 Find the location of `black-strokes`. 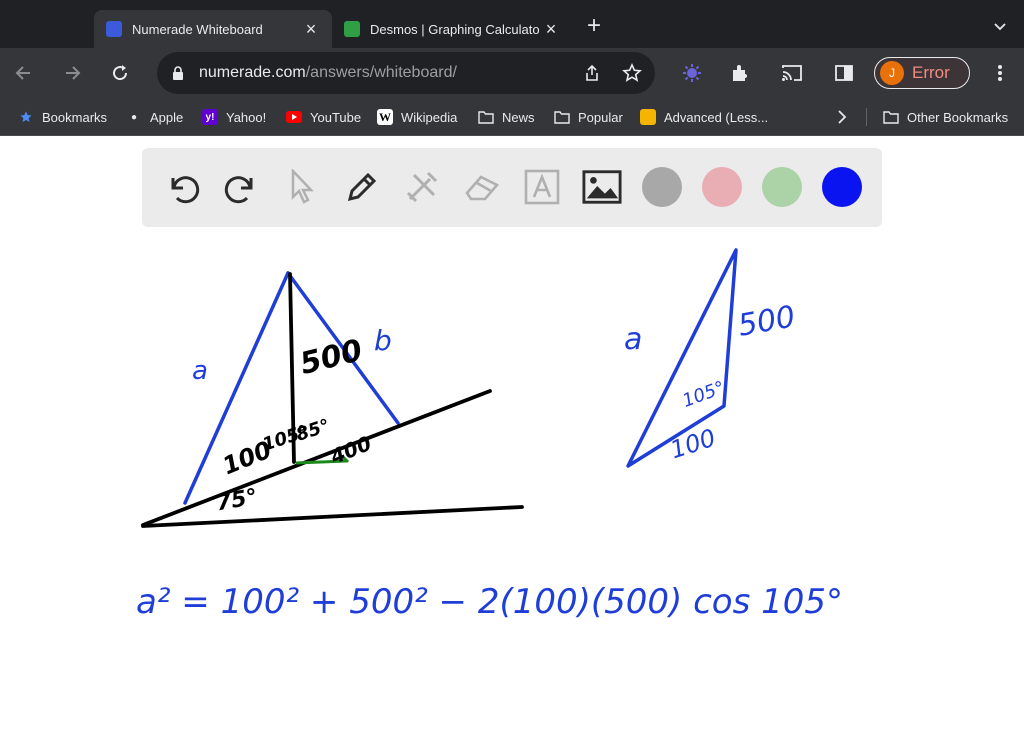

black-strokes is located at coordinates (332, 400).